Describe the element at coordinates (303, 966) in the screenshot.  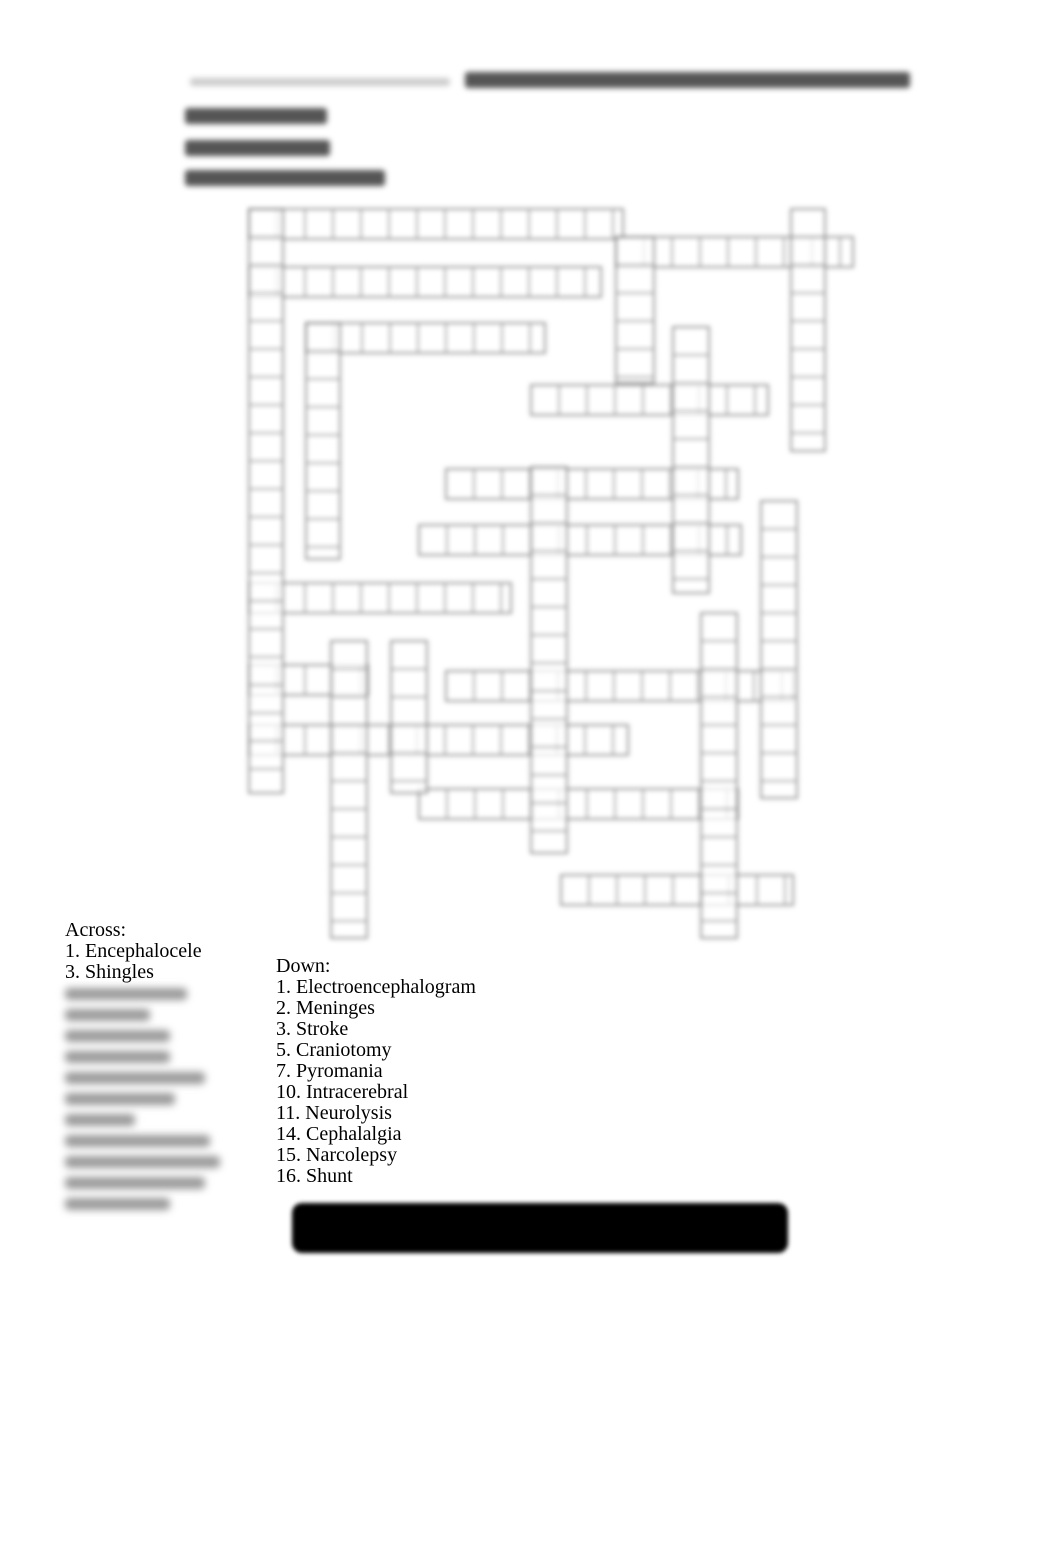
I see `down-heading: Down:` at that location.